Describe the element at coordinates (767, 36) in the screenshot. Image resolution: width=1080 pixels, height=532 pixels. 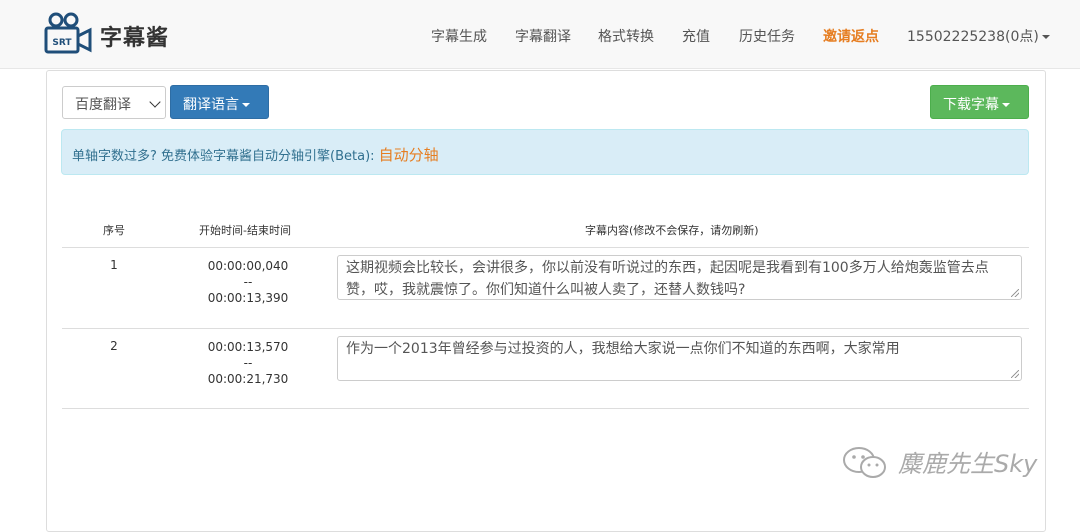
I see `nav-history-tasks: 历史任务` at that location.